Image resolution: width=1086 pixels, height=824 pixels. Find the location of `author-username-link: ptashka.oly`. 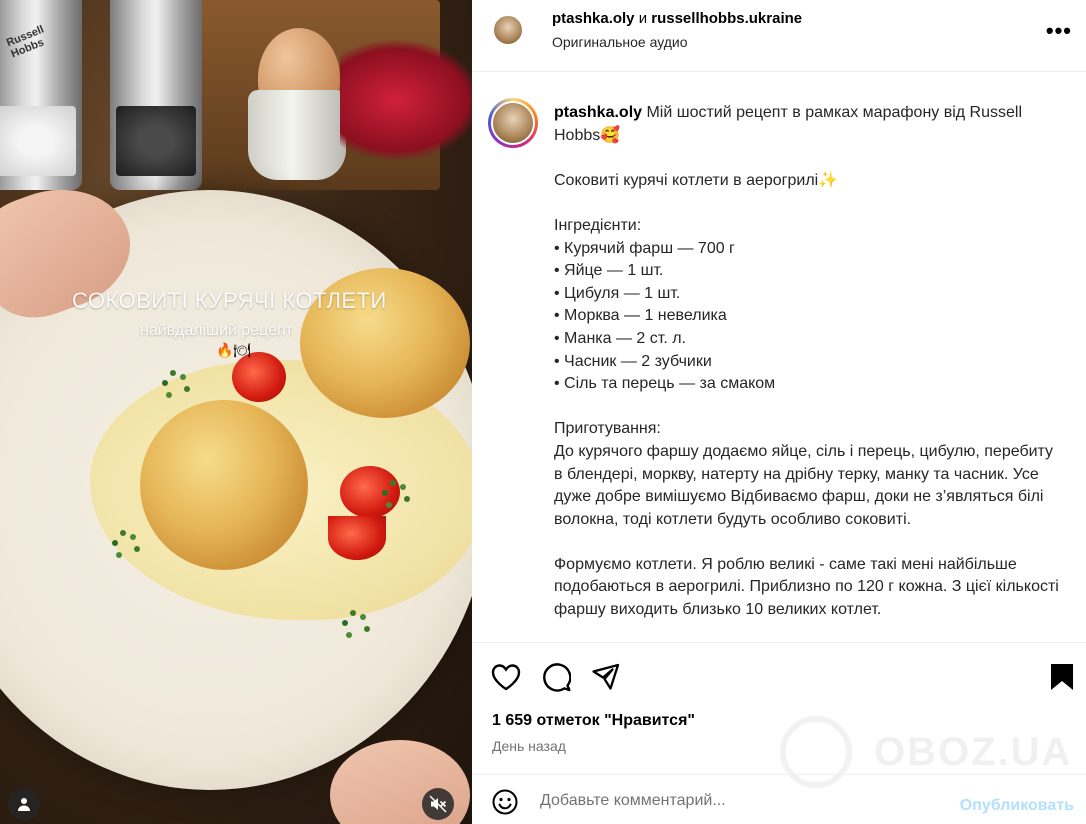

author-username-link: ptashka.oly is located at coordinates (593, 18).